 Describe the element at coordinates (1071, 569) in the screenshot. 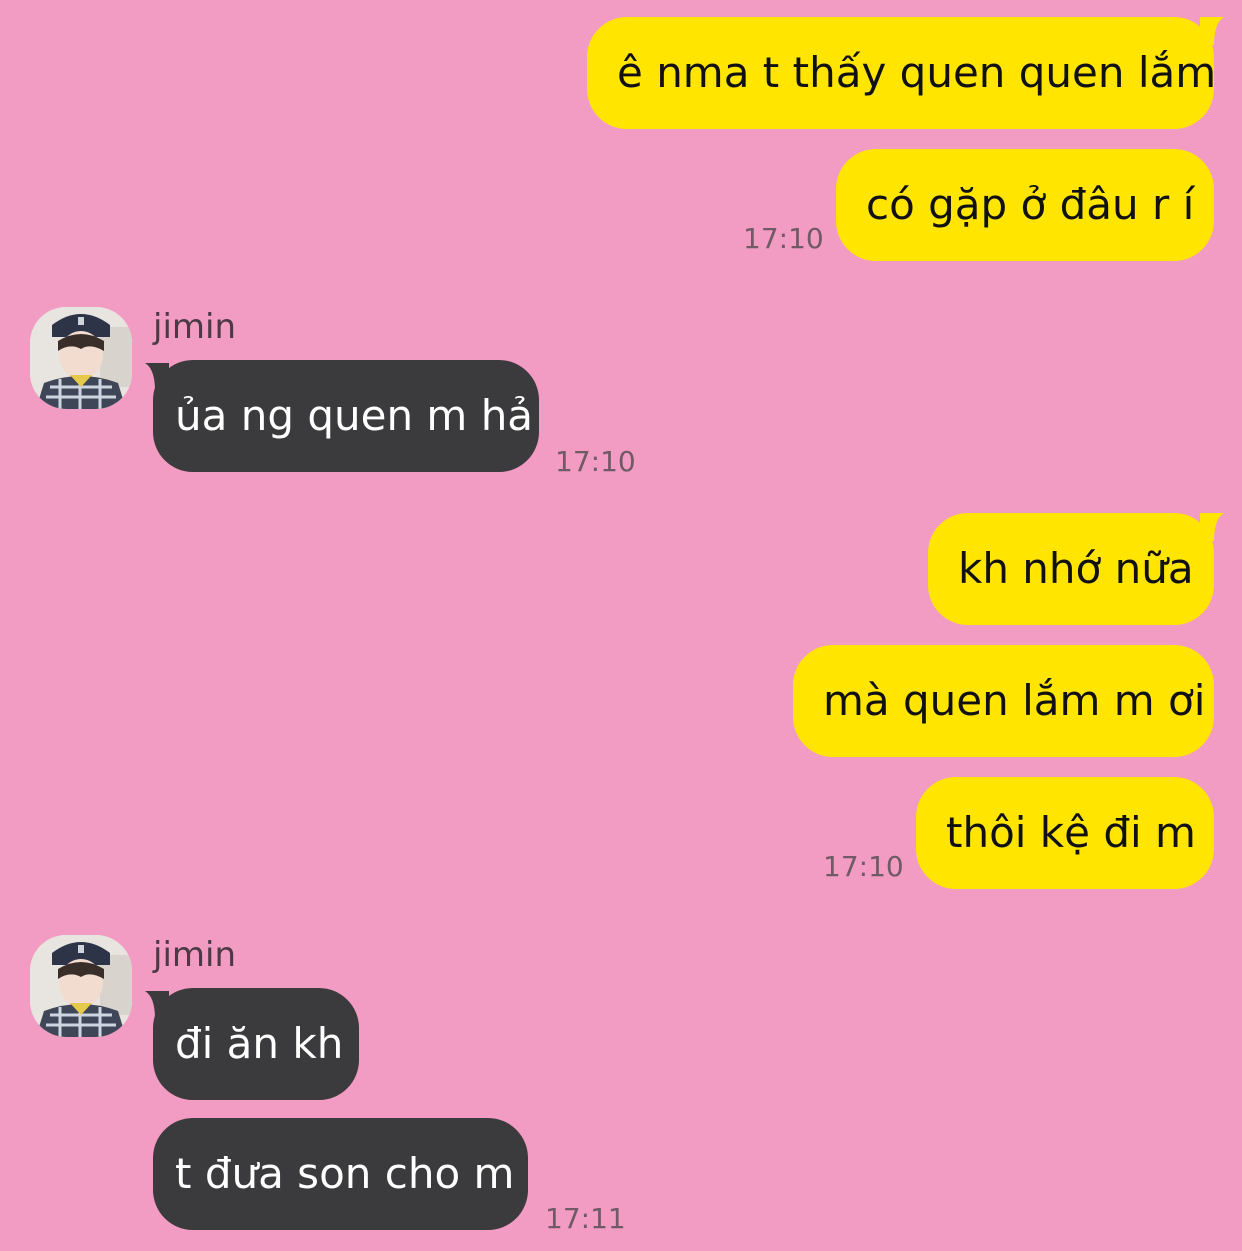

I see `message-bubble-outgoing: kh nhớ nữa` at that location.